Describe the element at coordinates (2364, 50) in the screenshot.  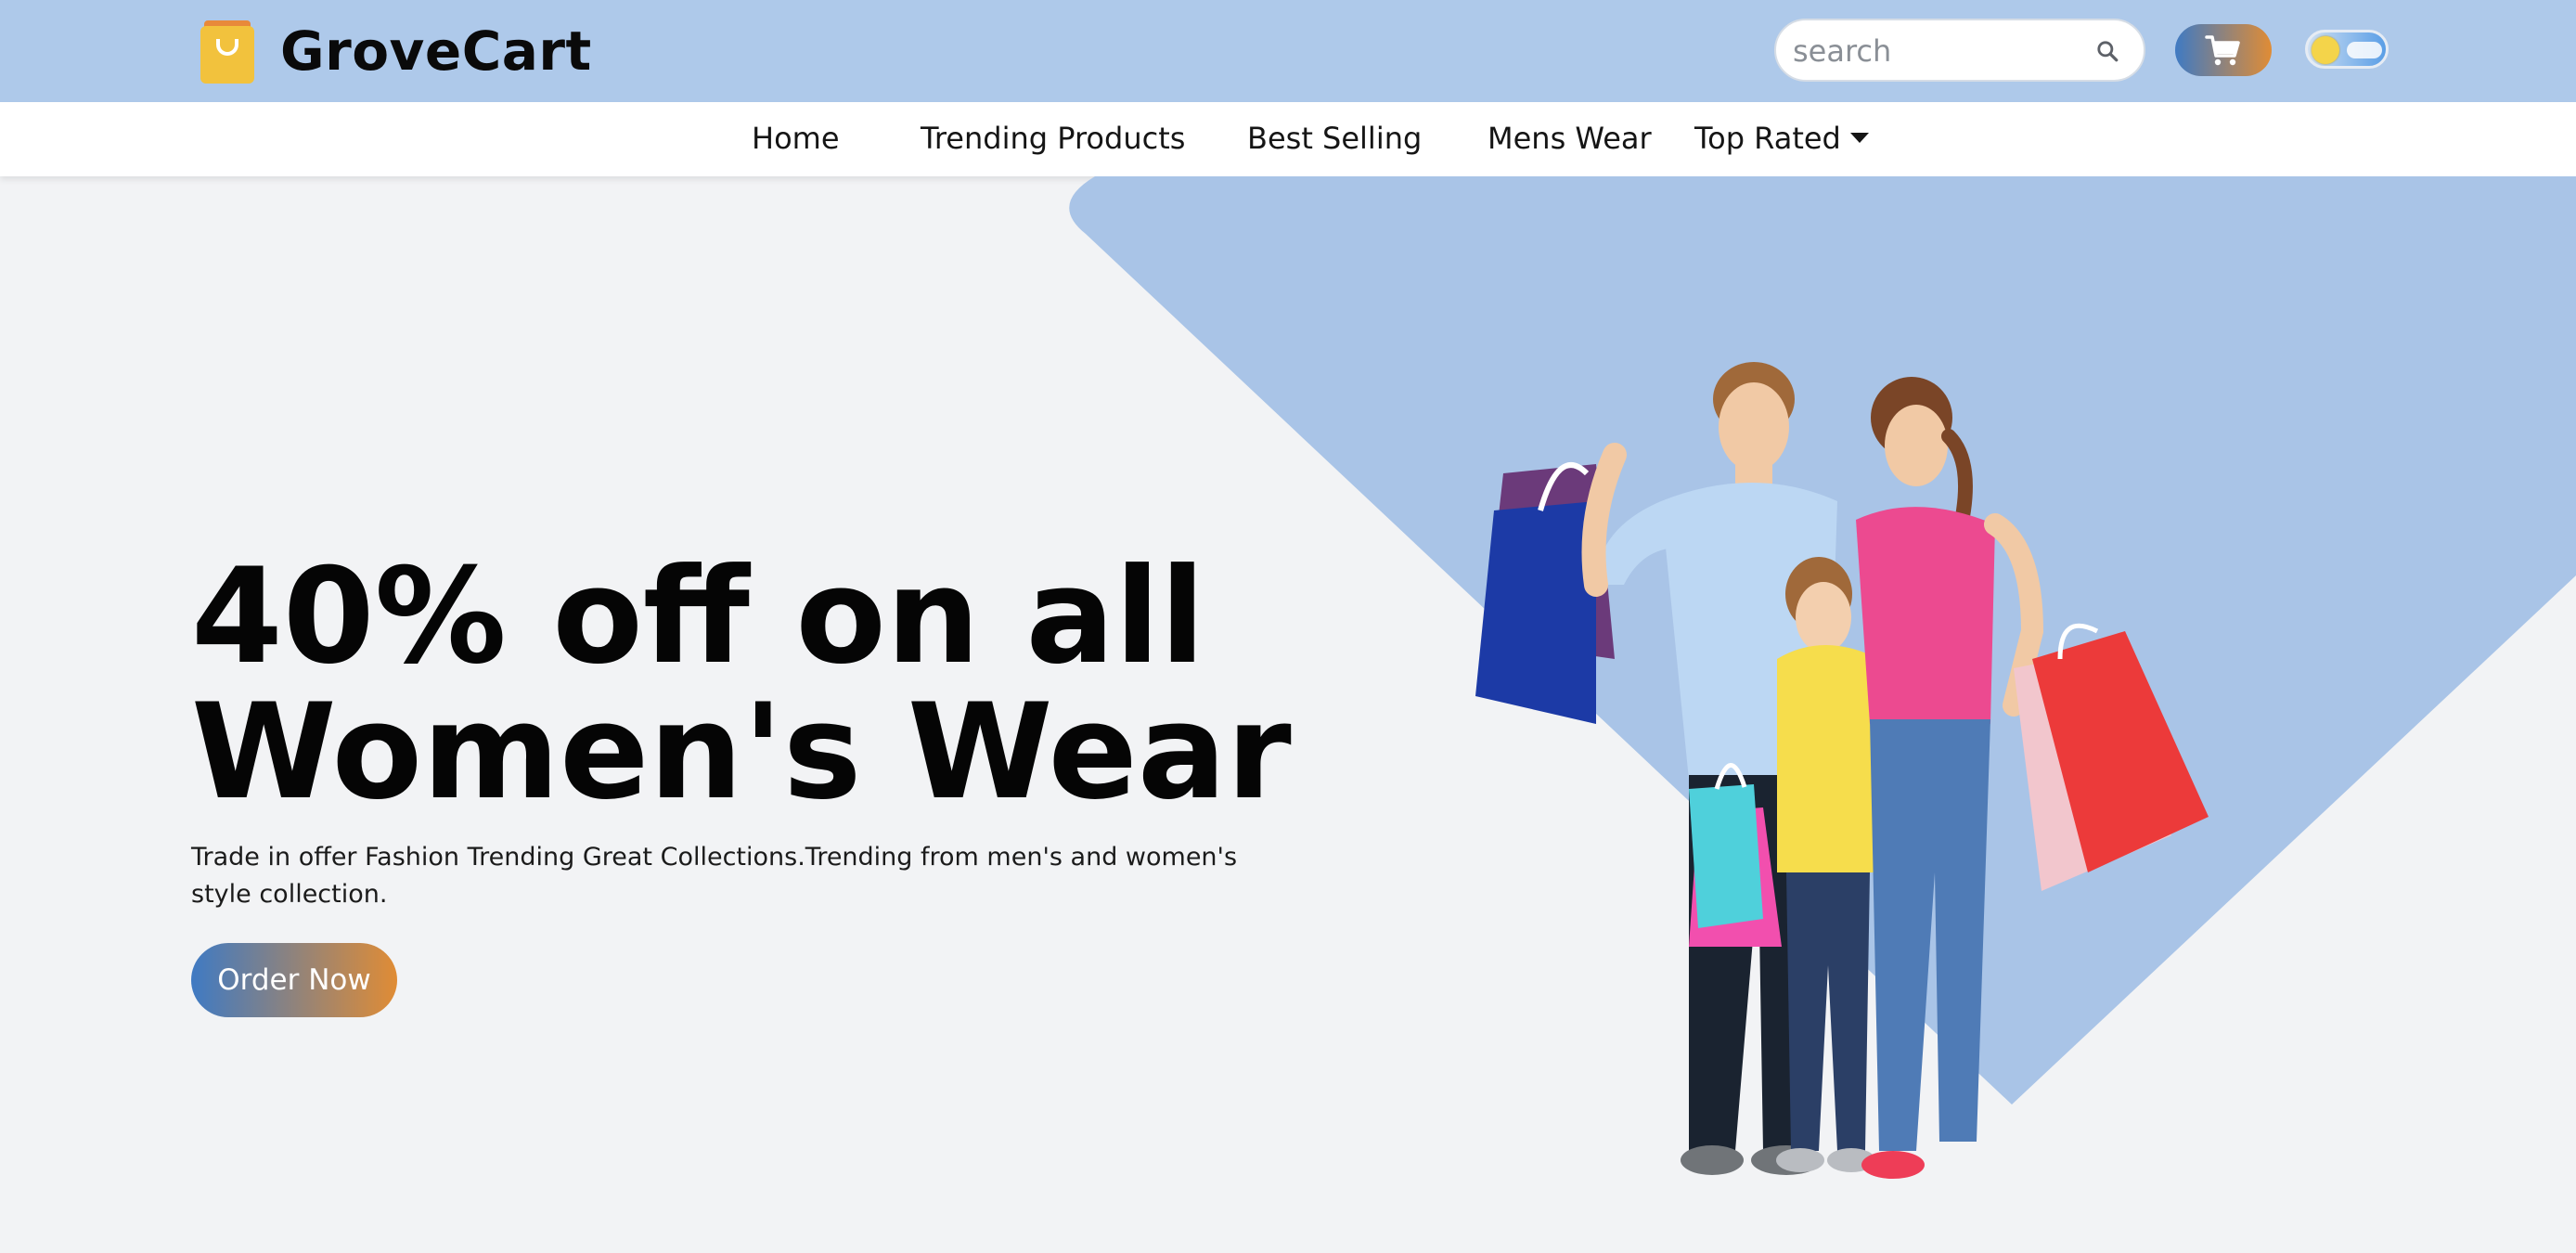
I see `cloud-icon` at that location.